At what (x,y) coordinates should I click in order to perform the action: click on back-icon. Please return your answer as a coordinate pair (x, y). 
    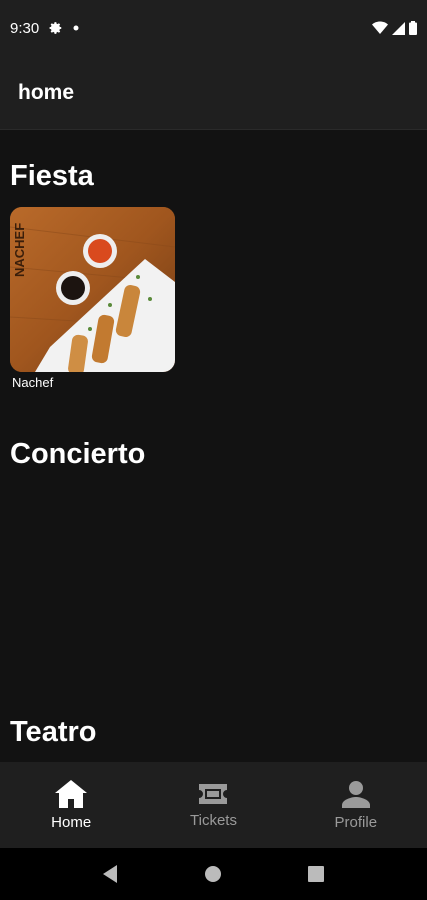
    Looking at the image, I should click on (110, 874).